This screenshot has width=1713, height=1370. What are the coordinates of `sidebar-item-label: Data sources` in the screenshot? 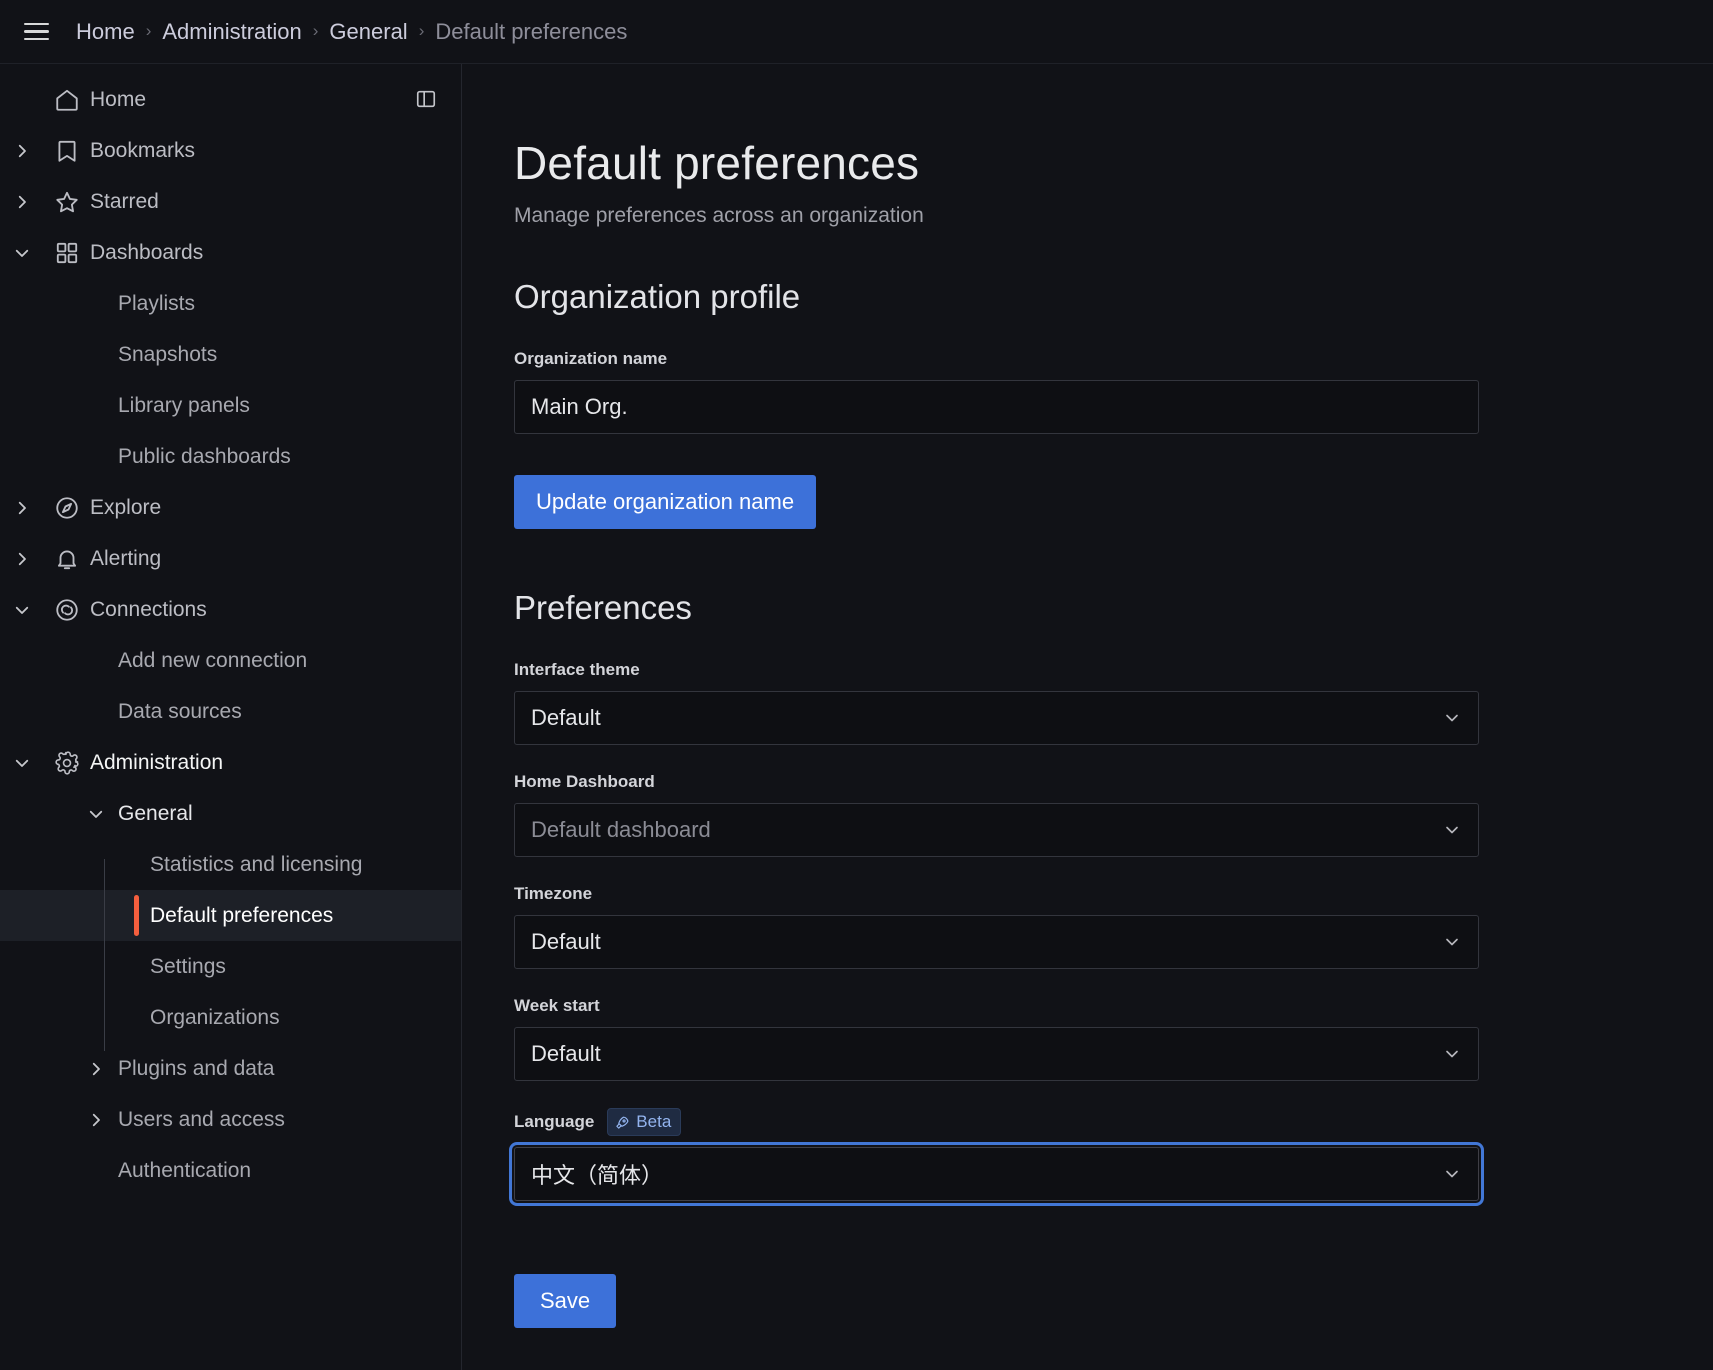 It's located at (180, 711).